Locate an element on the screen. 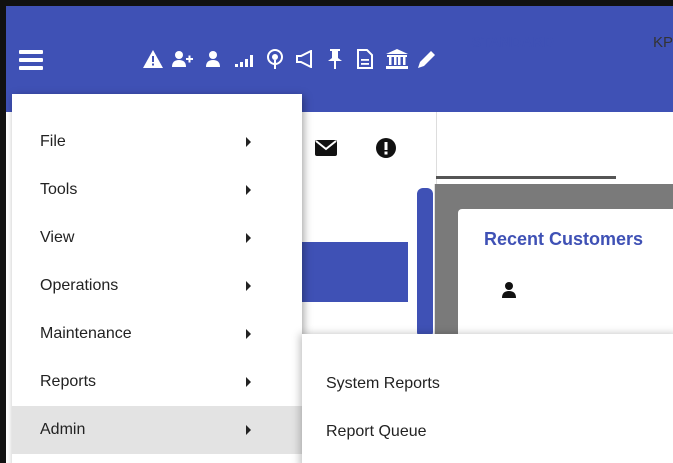 Image resolution: width=673 pixels, height=463 pixels. tab-kpi: KPI is located at coordinates (663, 42).